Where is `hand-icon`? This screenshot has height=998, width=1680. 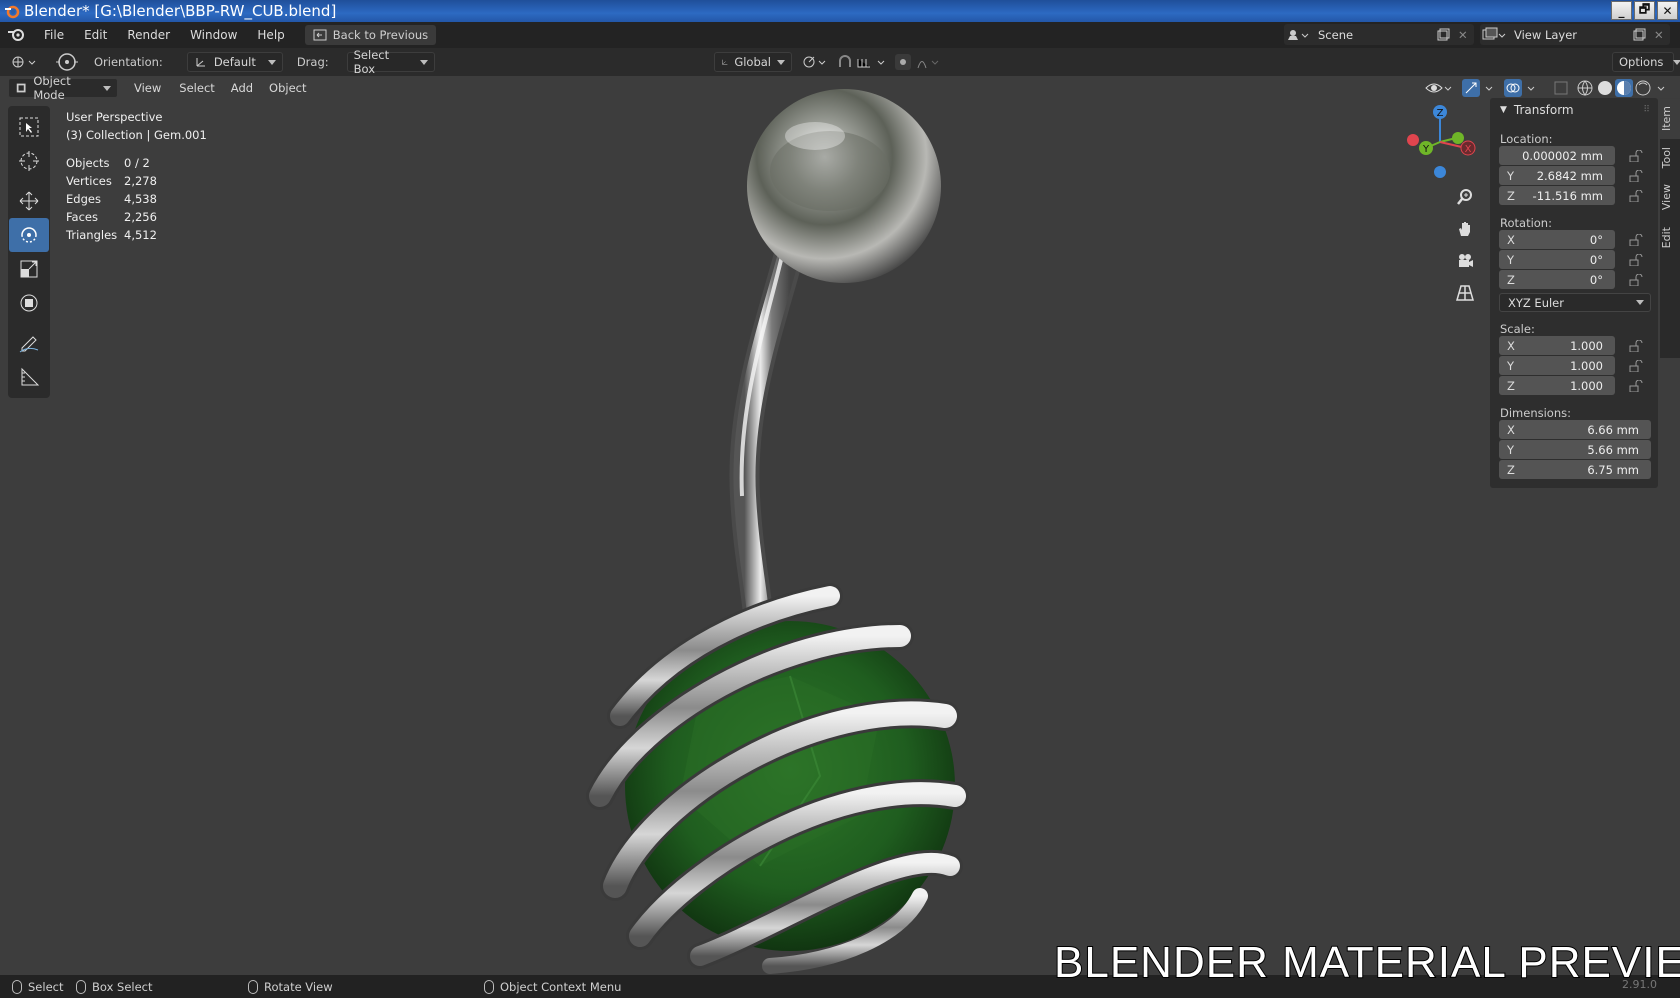 hand-icon is located at coordinates (1464, 229).